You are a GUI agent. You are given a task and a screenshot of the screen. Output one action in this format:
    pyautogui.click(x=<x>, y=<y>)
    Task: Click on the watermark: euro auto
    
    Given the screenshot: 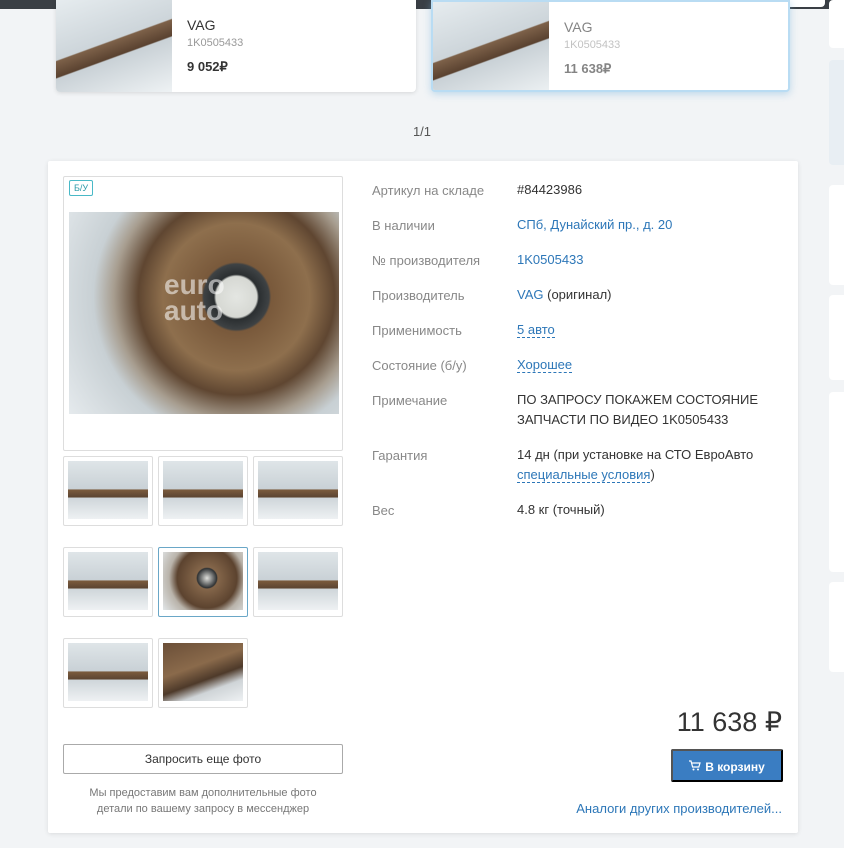 What is the action you would take?
    pyautogui.click(x=194, y=297)
    